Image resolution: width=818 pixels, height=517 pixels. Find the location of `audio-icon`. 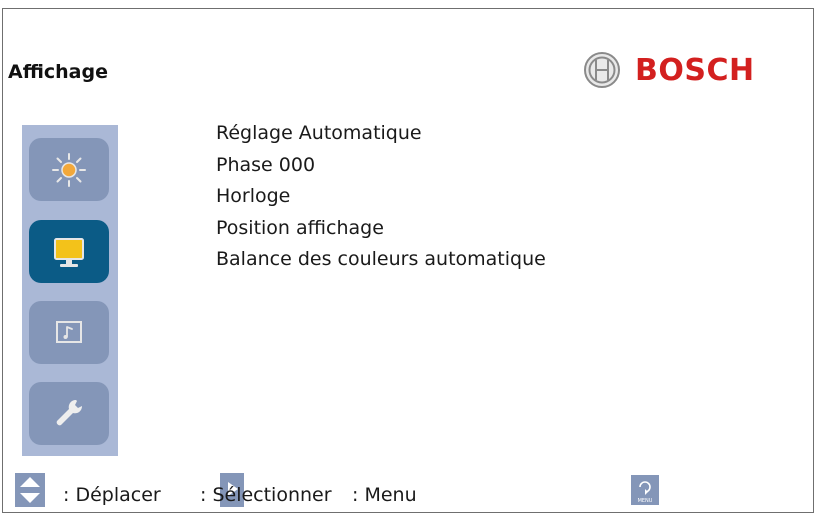

audio-icon is located at coordinates (69, 331).